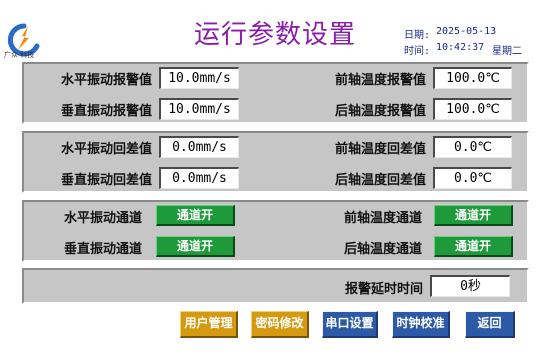  Describe the element at coordinates (275, 286) in the screenshot. I see `alarm-delay-panel: 报警延时时间 0秒` at that location.